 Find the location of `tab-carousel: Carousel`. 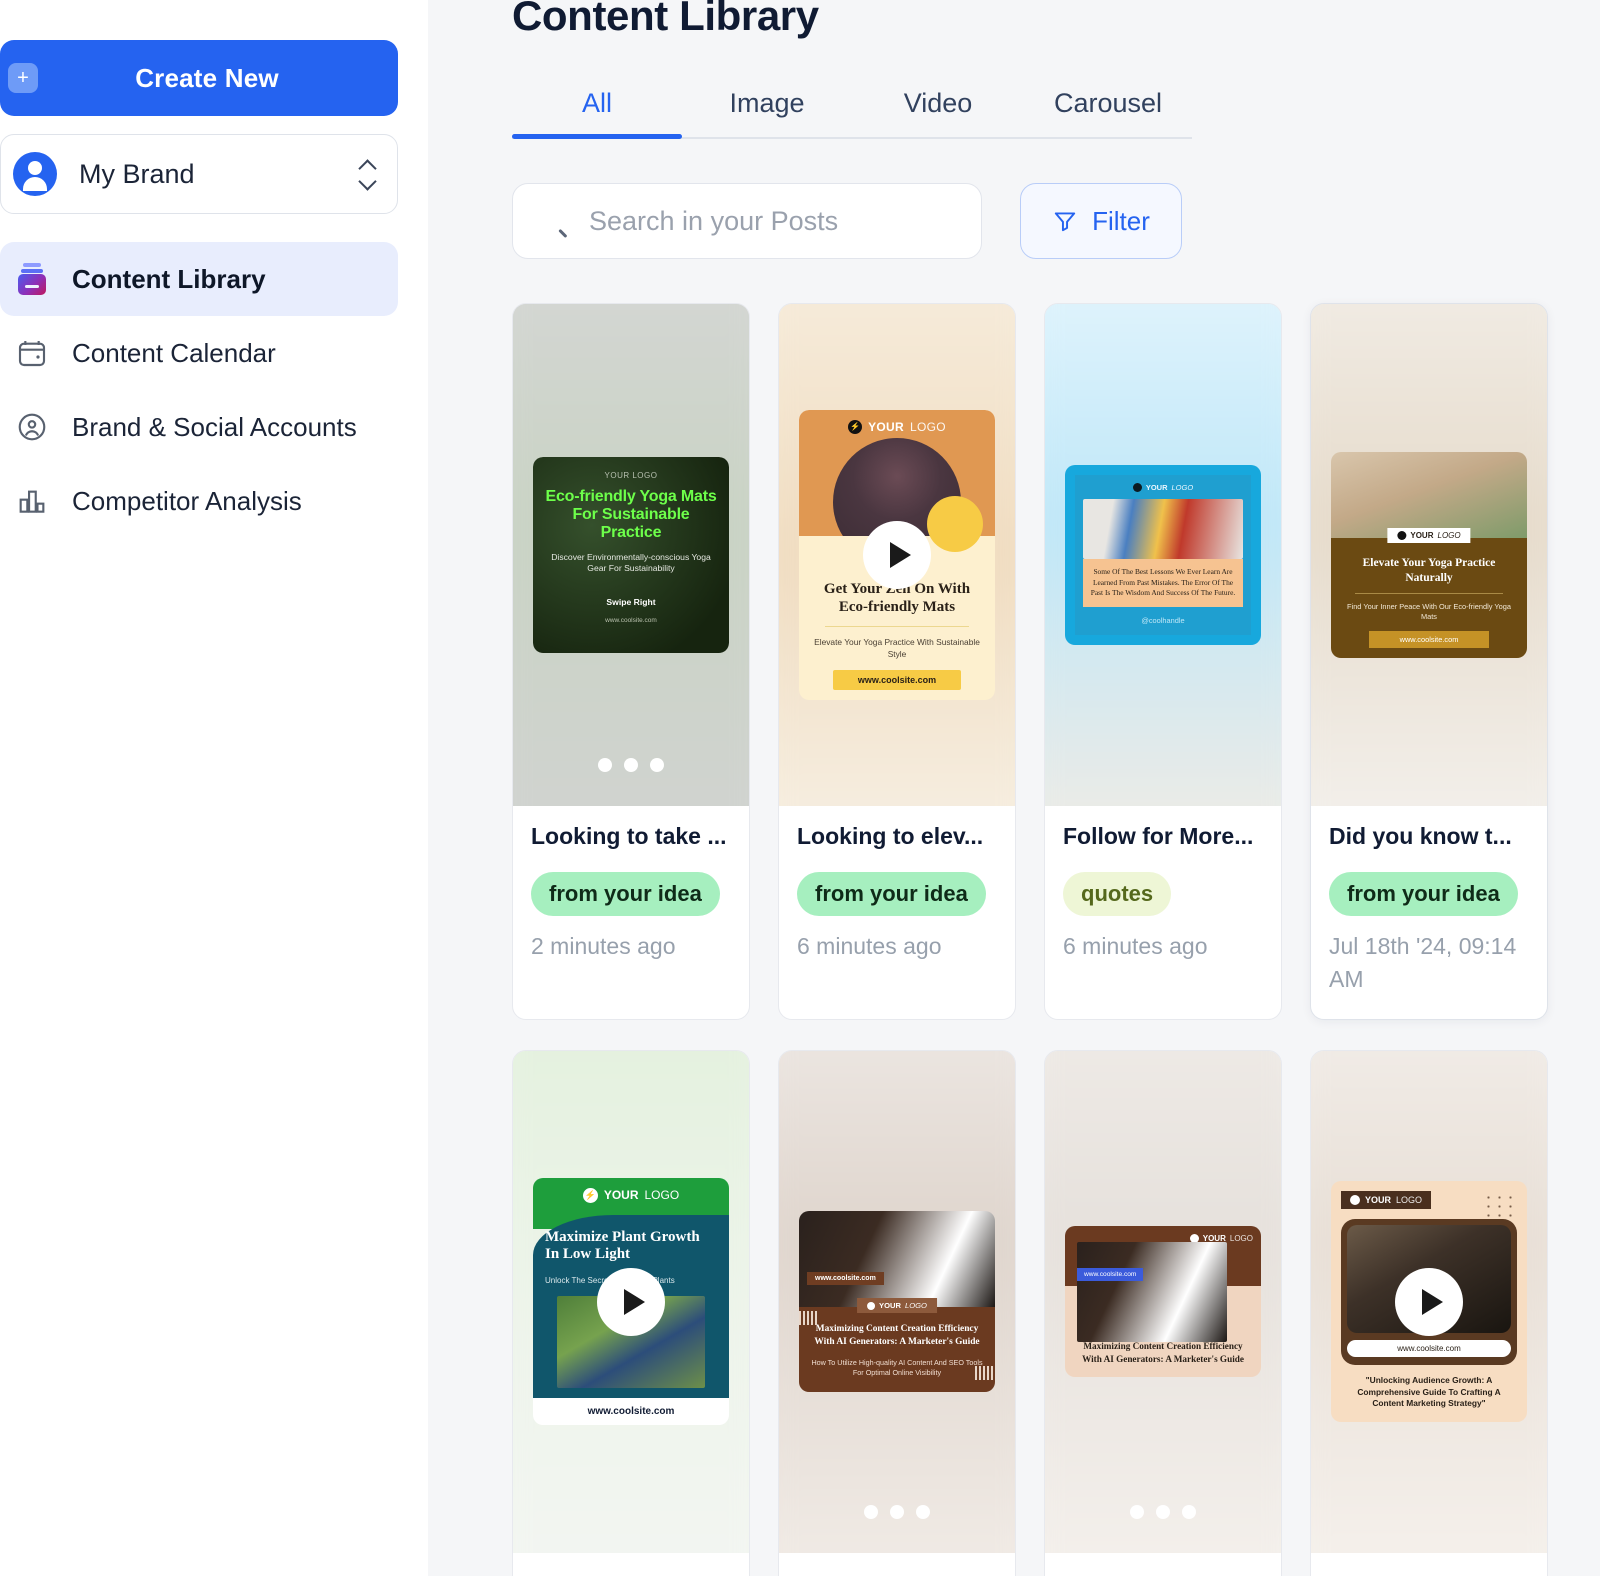

tab-carousel: Carousel is located at coordinates (1108, 113).